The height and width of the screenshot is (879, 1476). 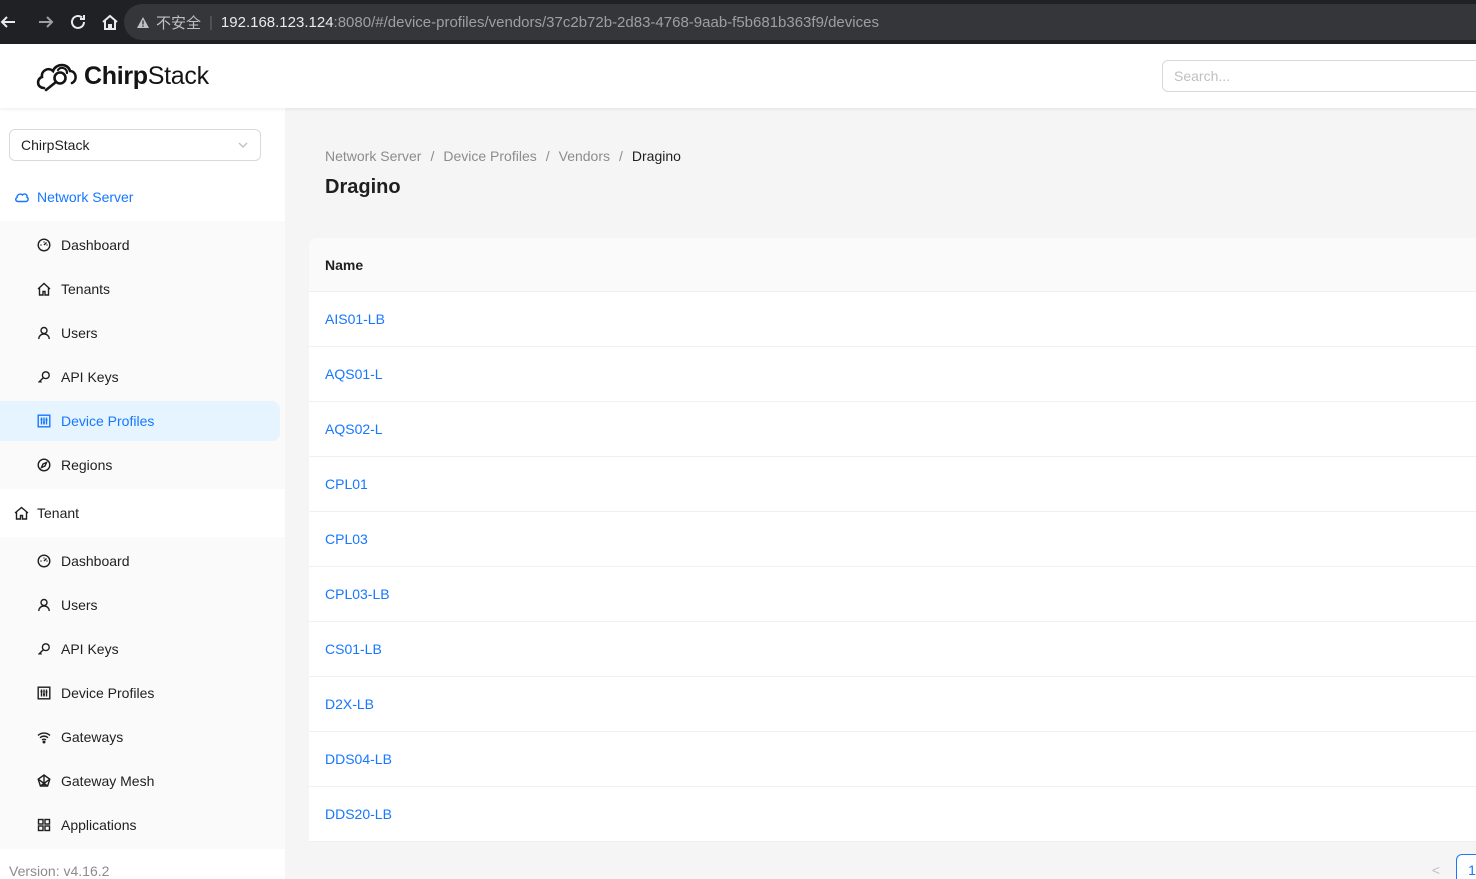 What do you see at coordinates (1319, 76) in the screenshot?
I see `search-input` at bounding box center [1319, 76].